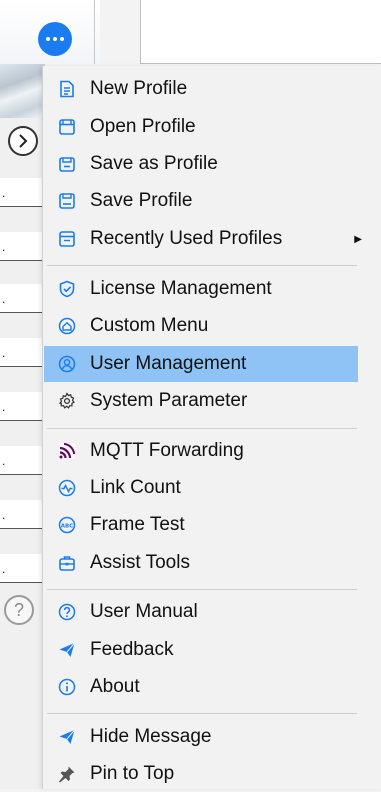  I want to click on open-profile-icon, so click(67, 127).